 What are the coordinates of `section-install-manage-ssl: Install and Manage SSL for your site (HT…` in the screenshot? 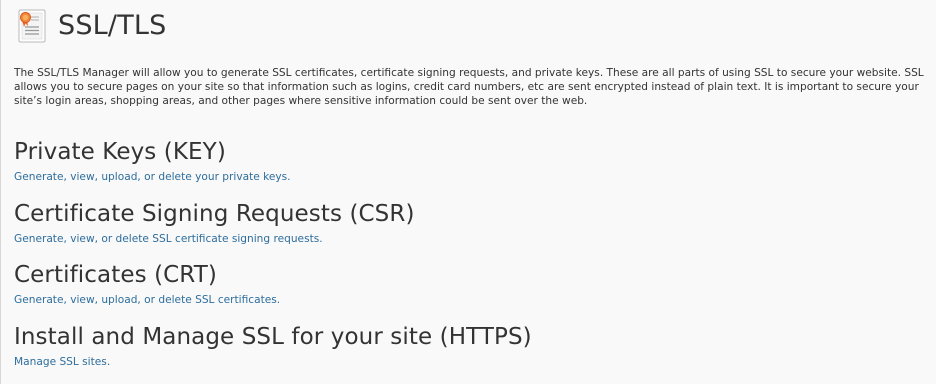 It's located at (273, 345).